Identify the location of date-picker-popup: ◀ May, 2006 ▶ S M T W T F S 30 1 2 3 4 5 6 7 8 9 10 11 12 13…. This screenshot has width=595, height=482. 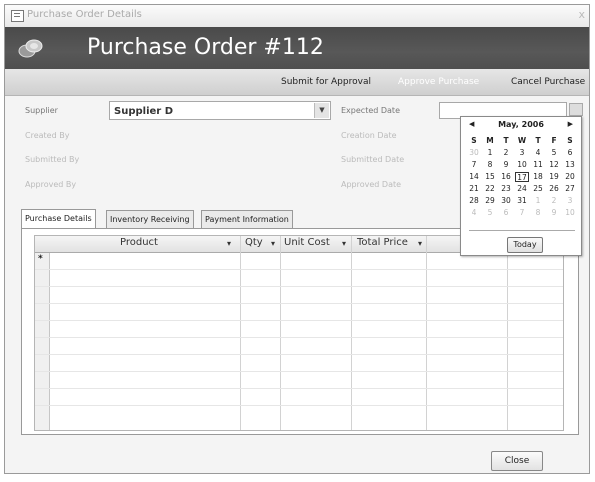
(521, 186).